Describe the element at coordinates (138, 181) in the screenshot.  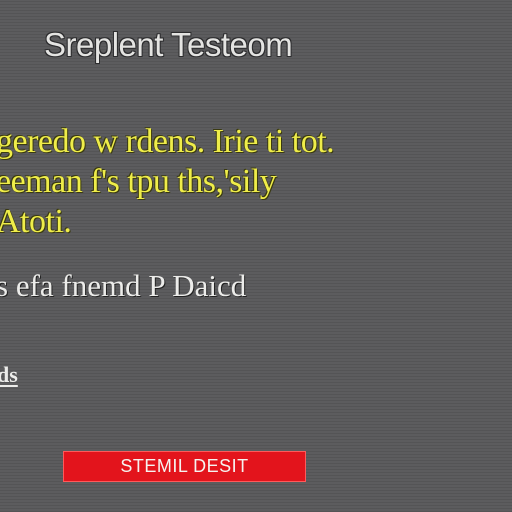
I see `notice-line-2: eeman f's tpu ths,'sily` at that location.